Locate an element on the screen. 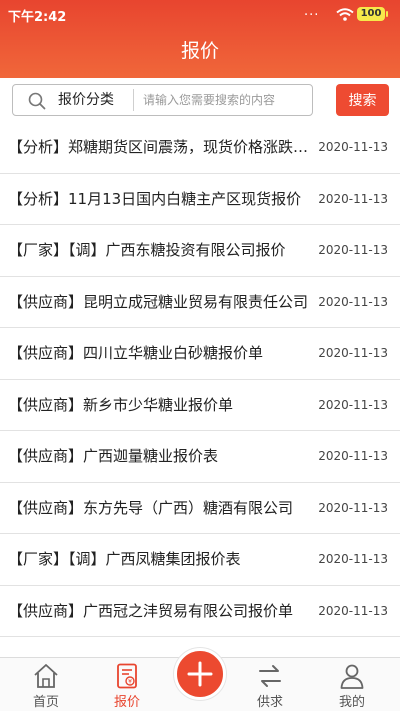  list-item: 【供应商】广西迦量糖业报价表 2020-11-13 is located at coordinates (200, 457).